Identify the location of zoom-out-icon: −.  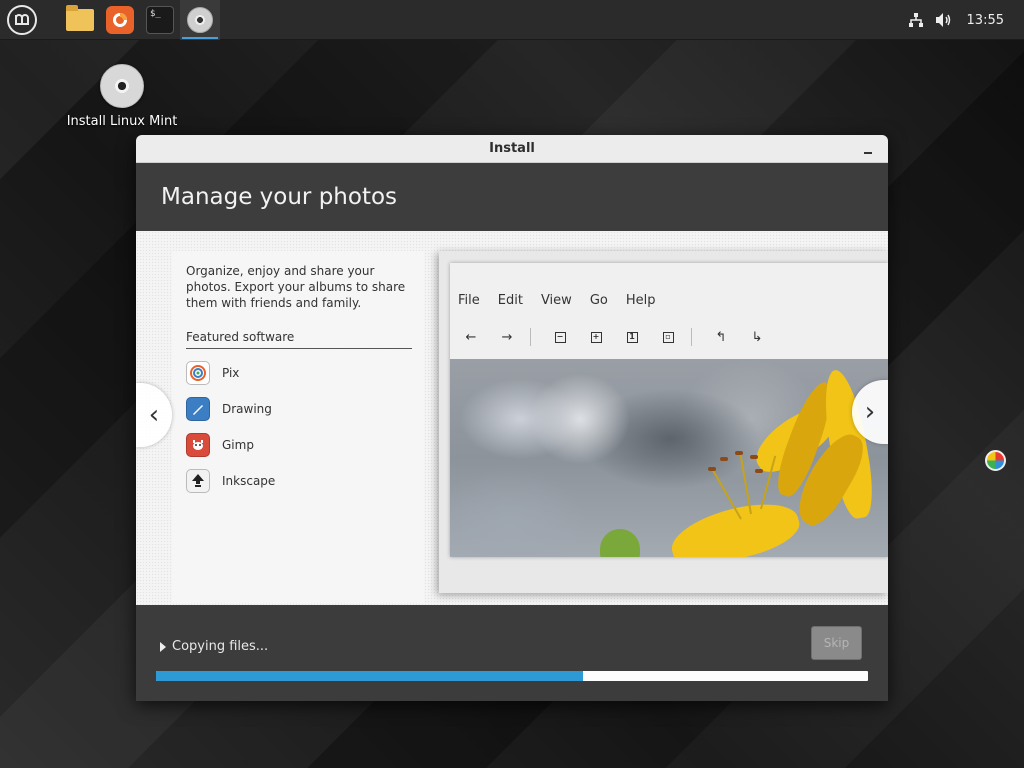
(560, 337).